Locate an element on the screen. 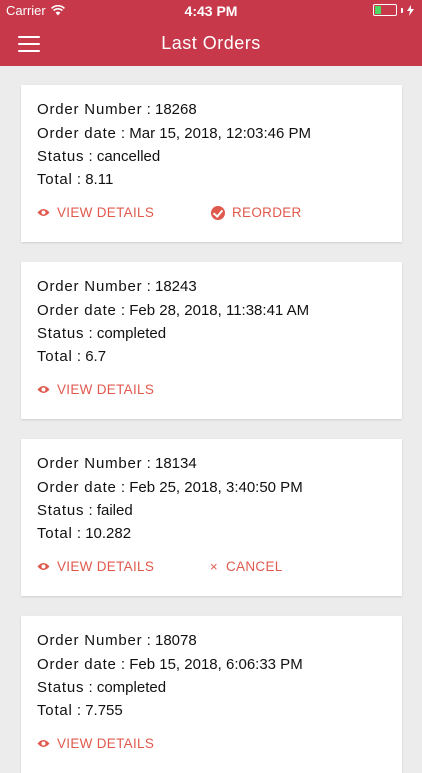 The image size is (422, 773). check-circle-icon is located at coordinates (218, 212).